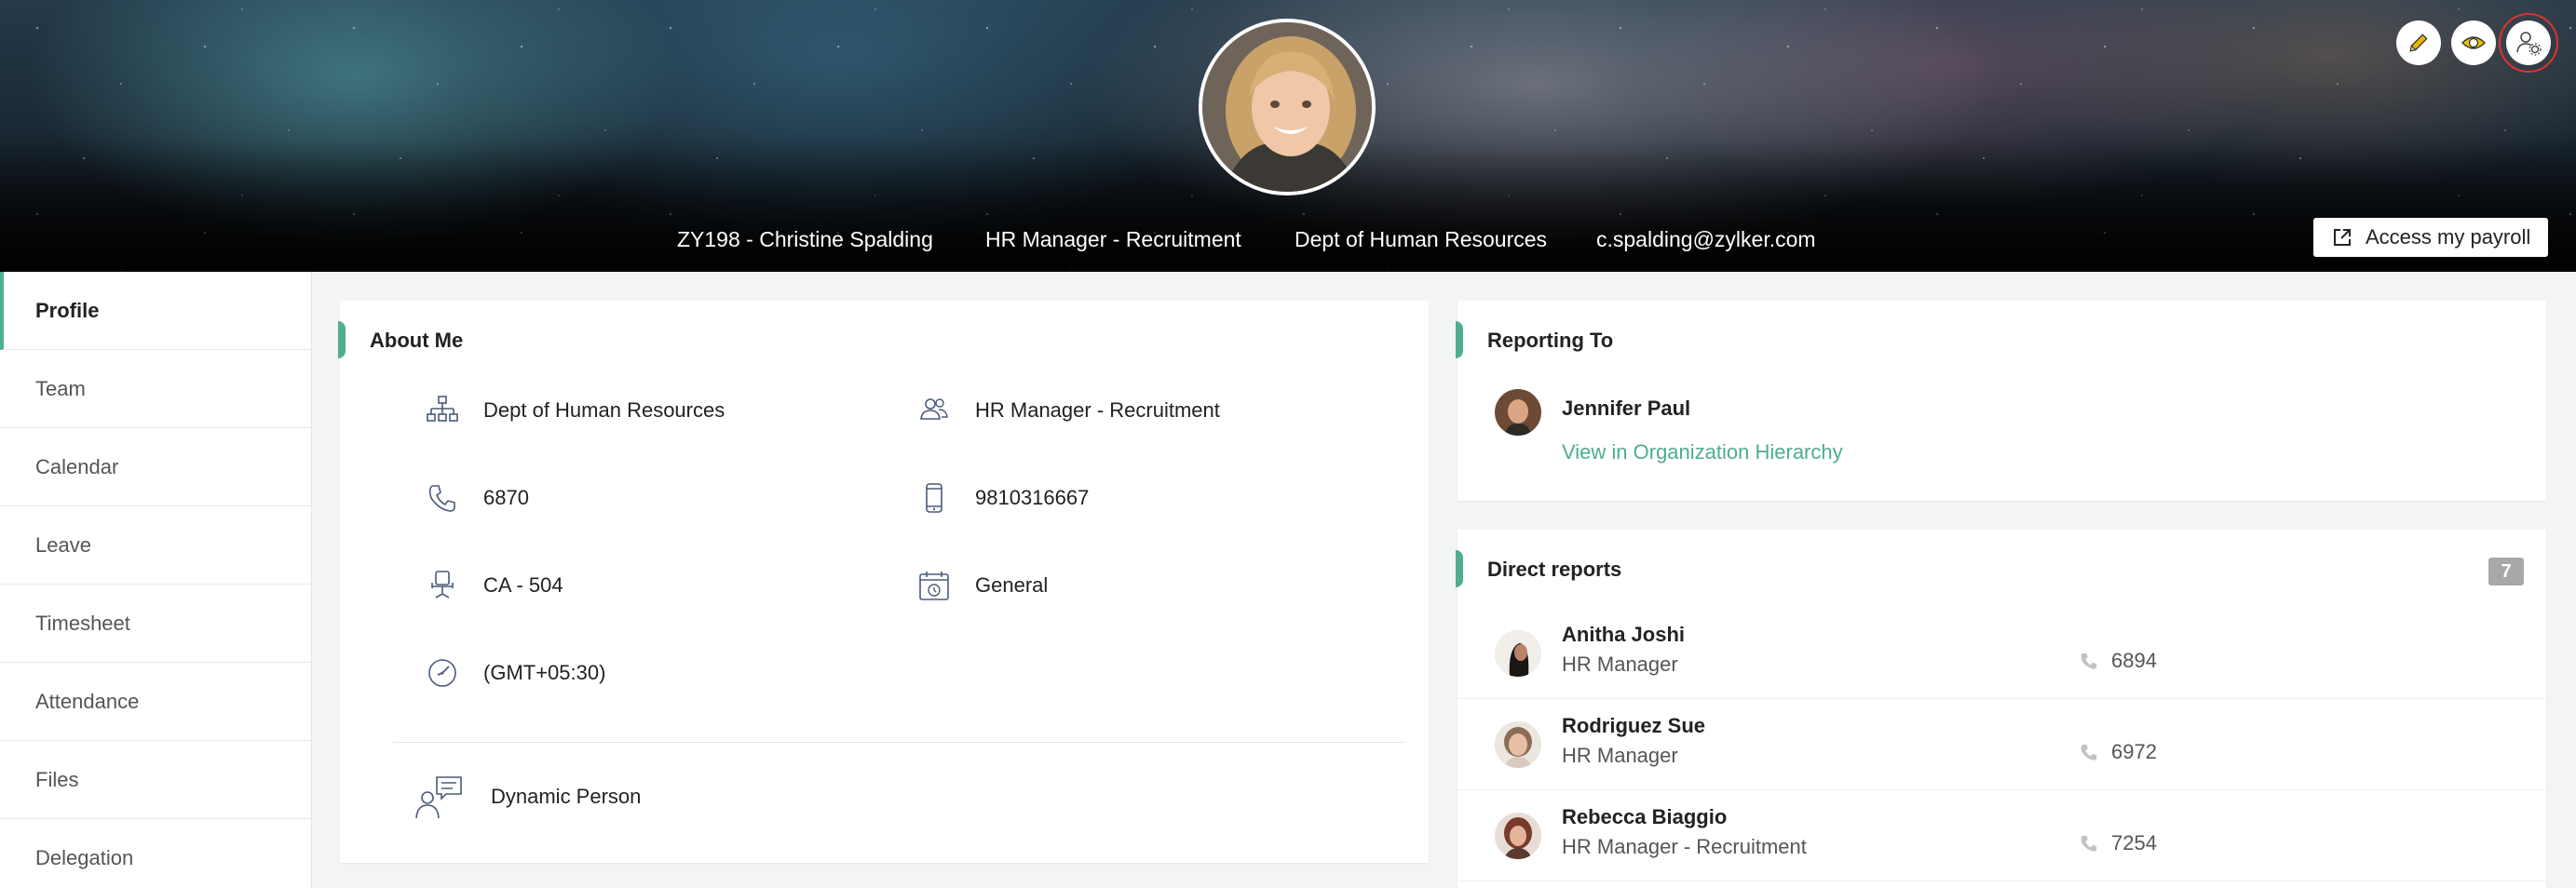  Describe the element at coordinates (544, 672) in the screenshot. I see `about-timezone-value: (GMT+05:30)` at that location.